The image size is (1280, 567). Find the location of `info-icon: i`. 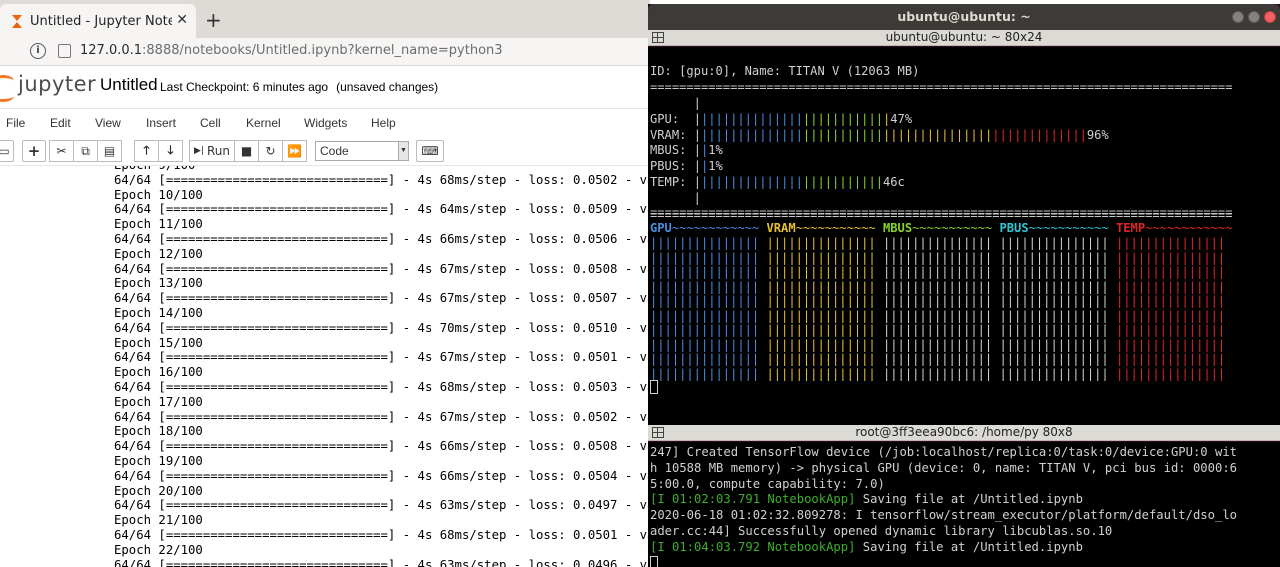

info-icon: i is located at coordinates (38, 51).